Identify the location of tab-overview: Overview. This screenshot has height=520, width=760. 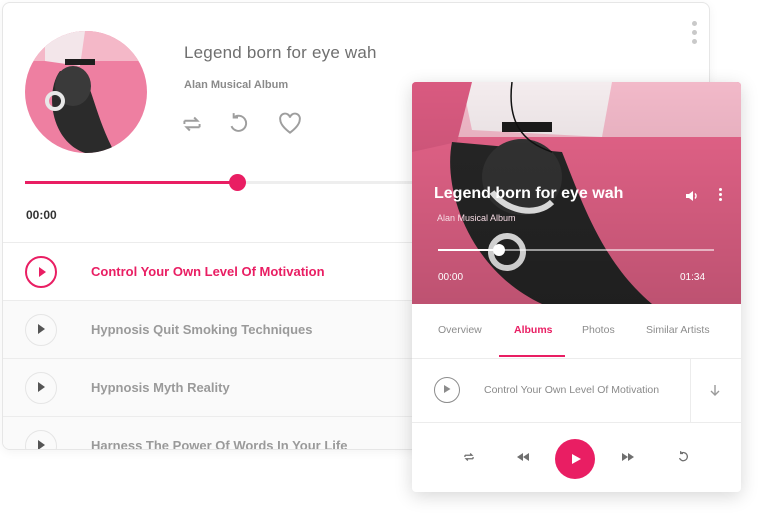
(460, 330).